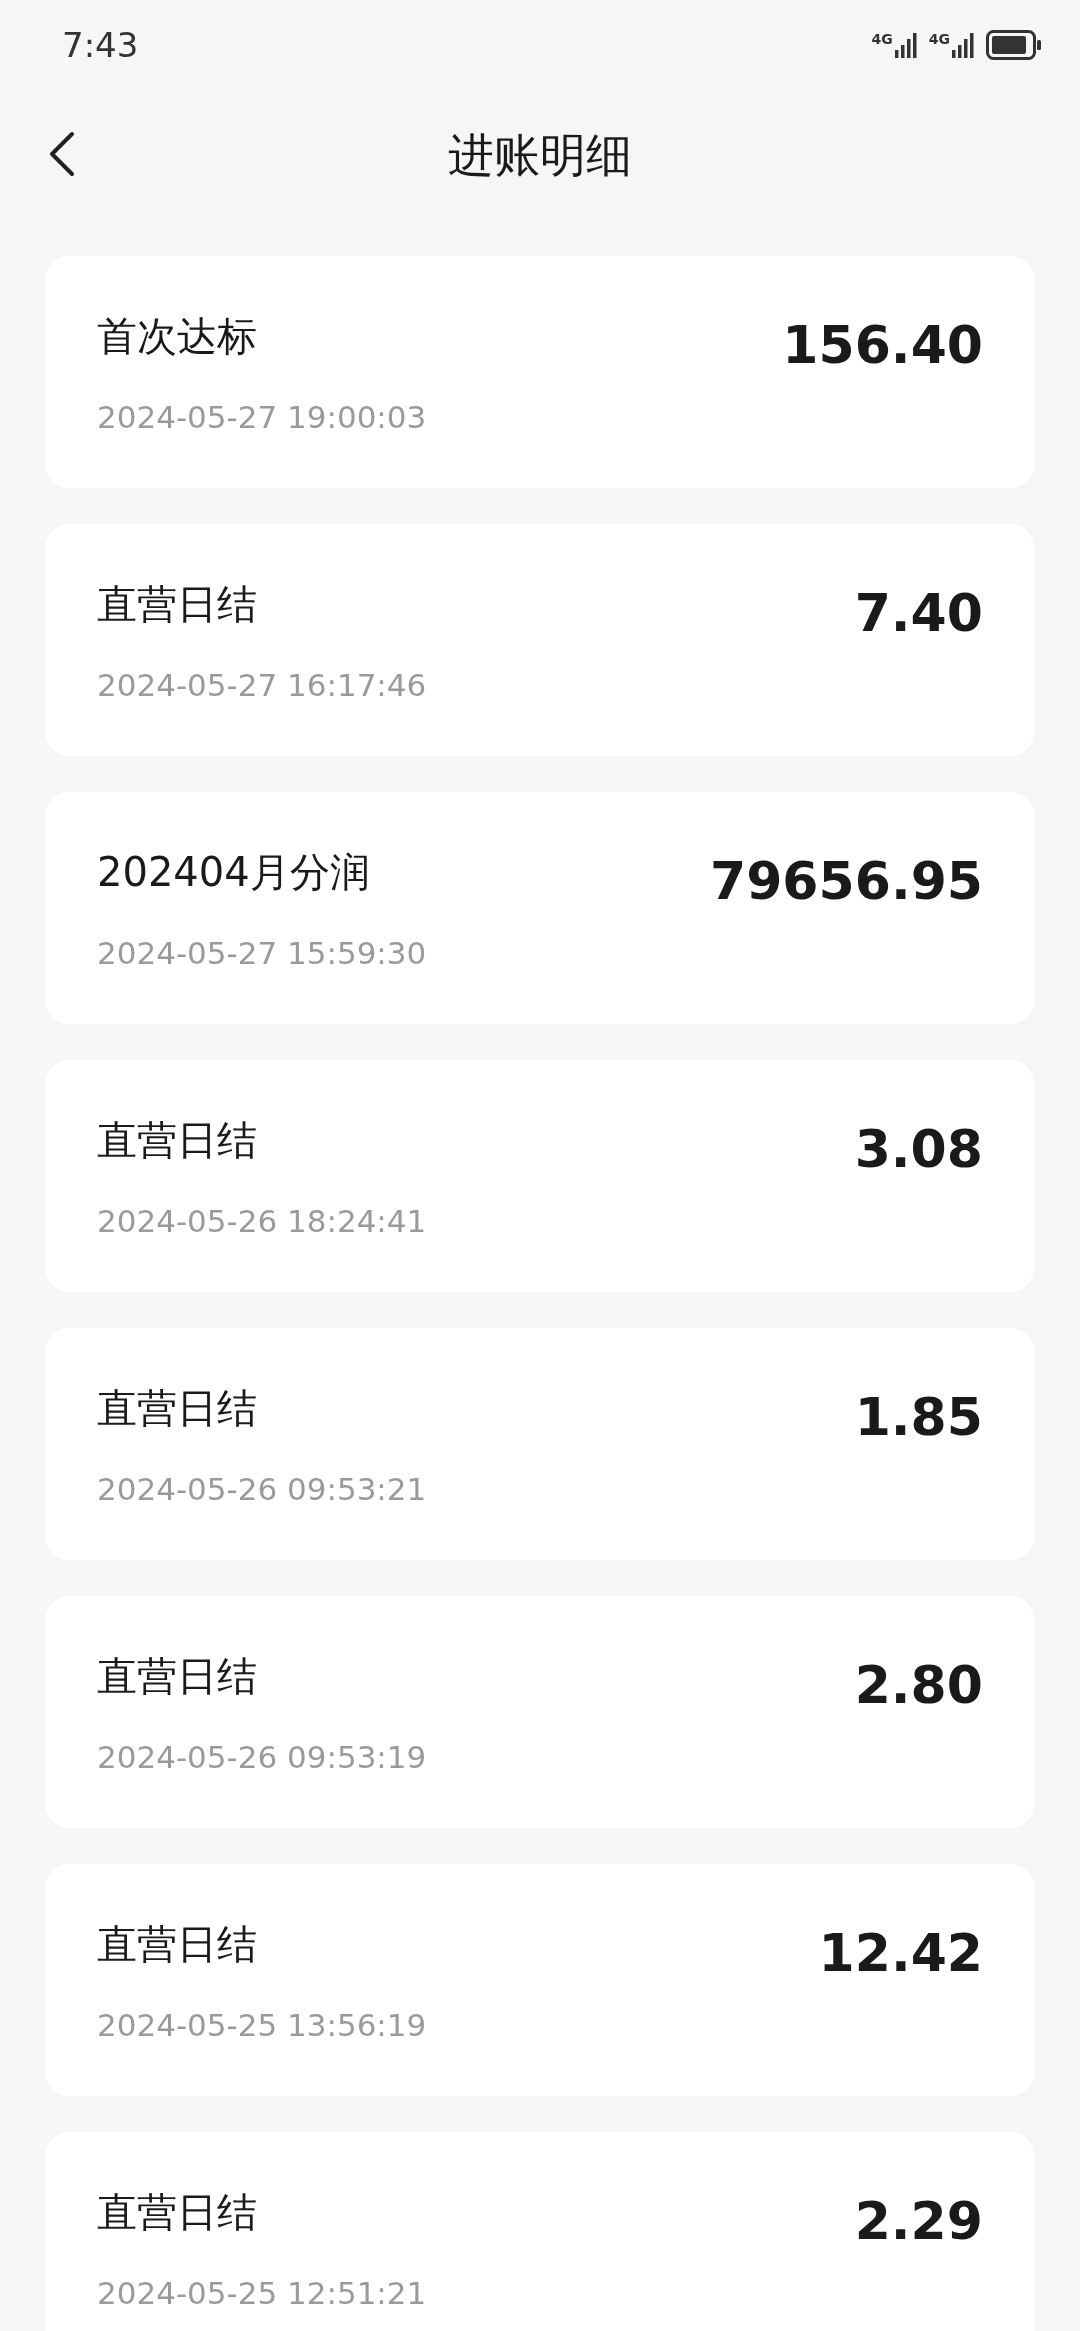  I want to click on entry-card: 直营日结 2024-05-27 16:17:46 7.40, so click(539, 640).